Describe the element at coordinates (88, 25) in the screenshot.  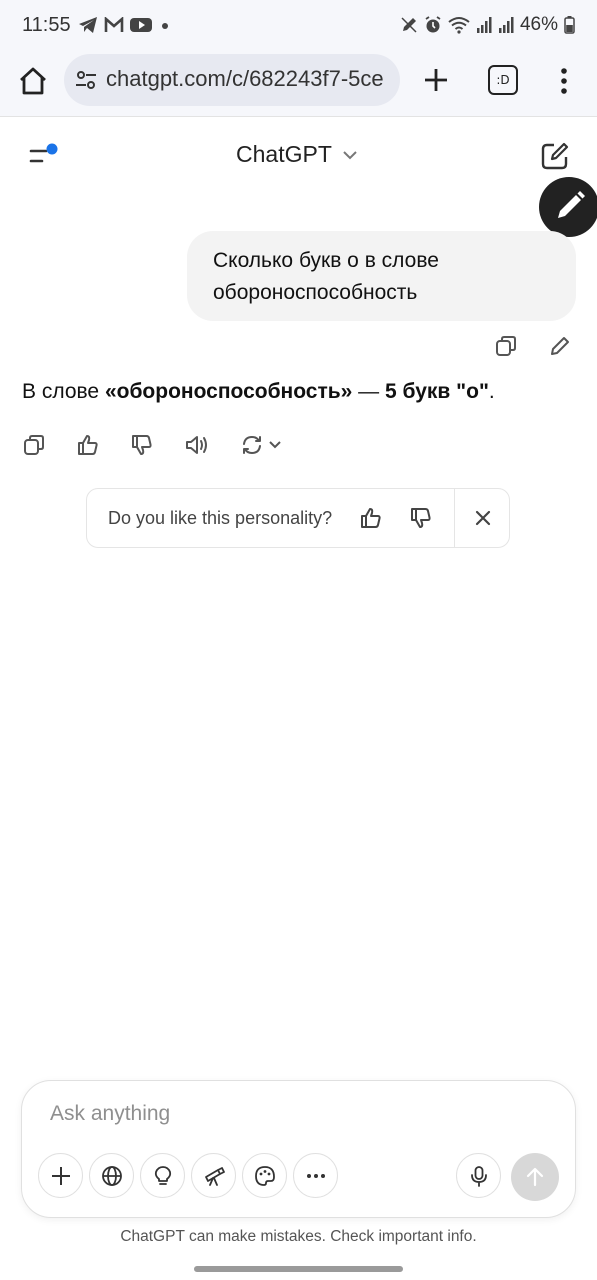
I see `telegram-icon` at that location.